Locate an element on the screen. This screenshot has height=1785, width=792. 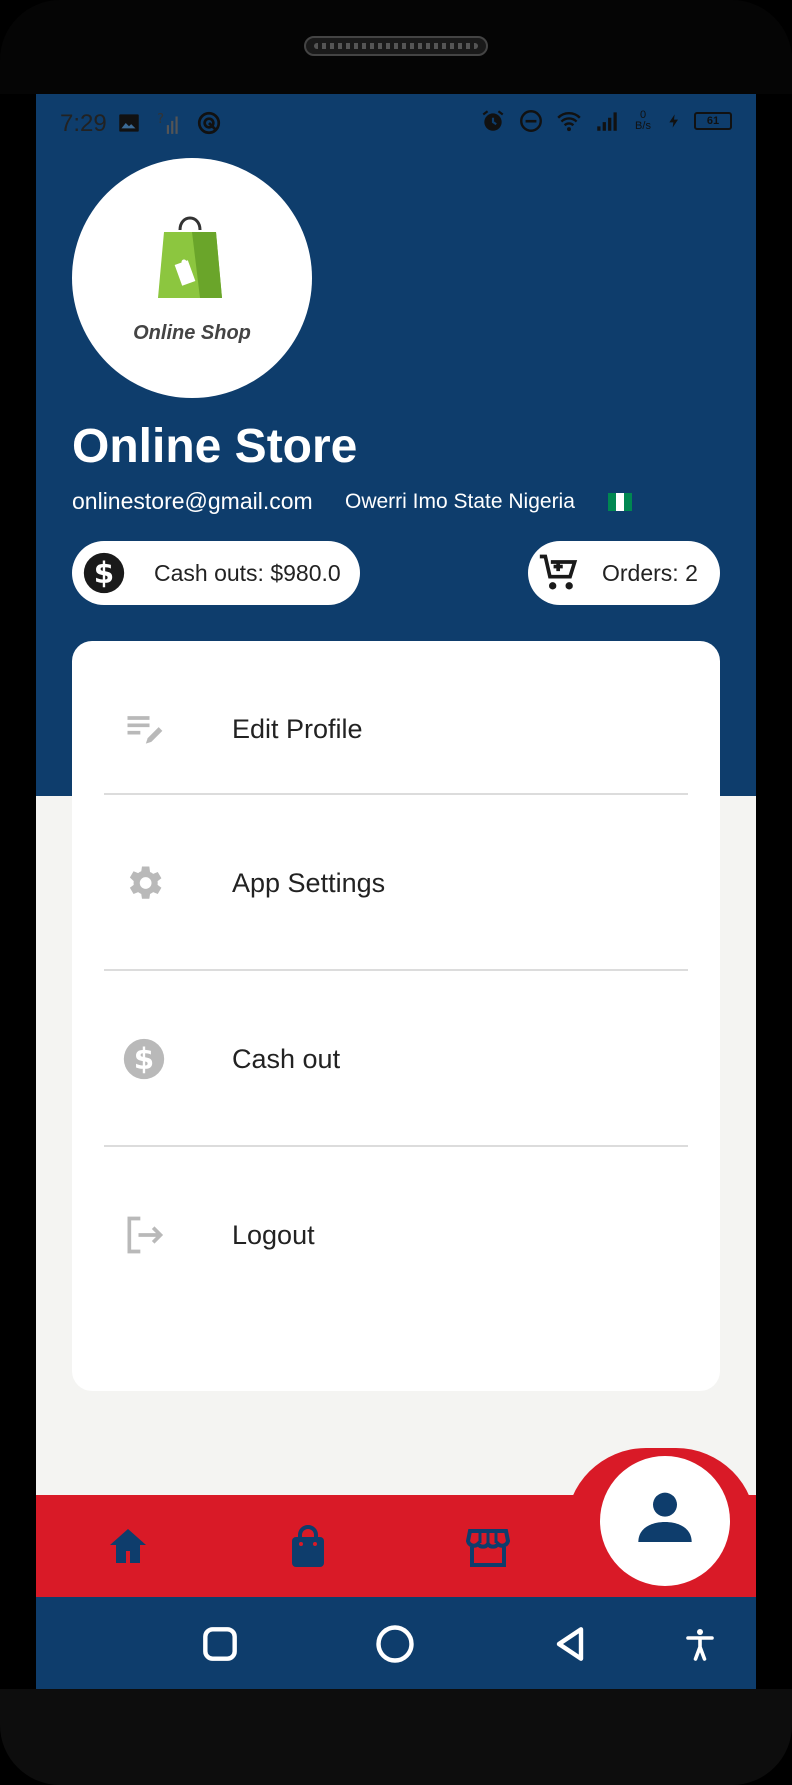
recents-icon is located at coordinates (220, 1644).